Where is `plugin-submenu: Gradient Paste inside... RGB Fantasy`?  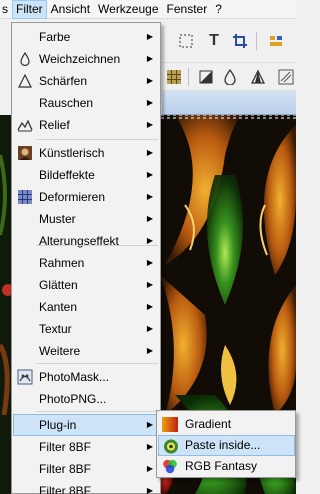 plugin-submenu: Gradient Paste inside... RGB Fantasy is located at coordinates (226, 444).